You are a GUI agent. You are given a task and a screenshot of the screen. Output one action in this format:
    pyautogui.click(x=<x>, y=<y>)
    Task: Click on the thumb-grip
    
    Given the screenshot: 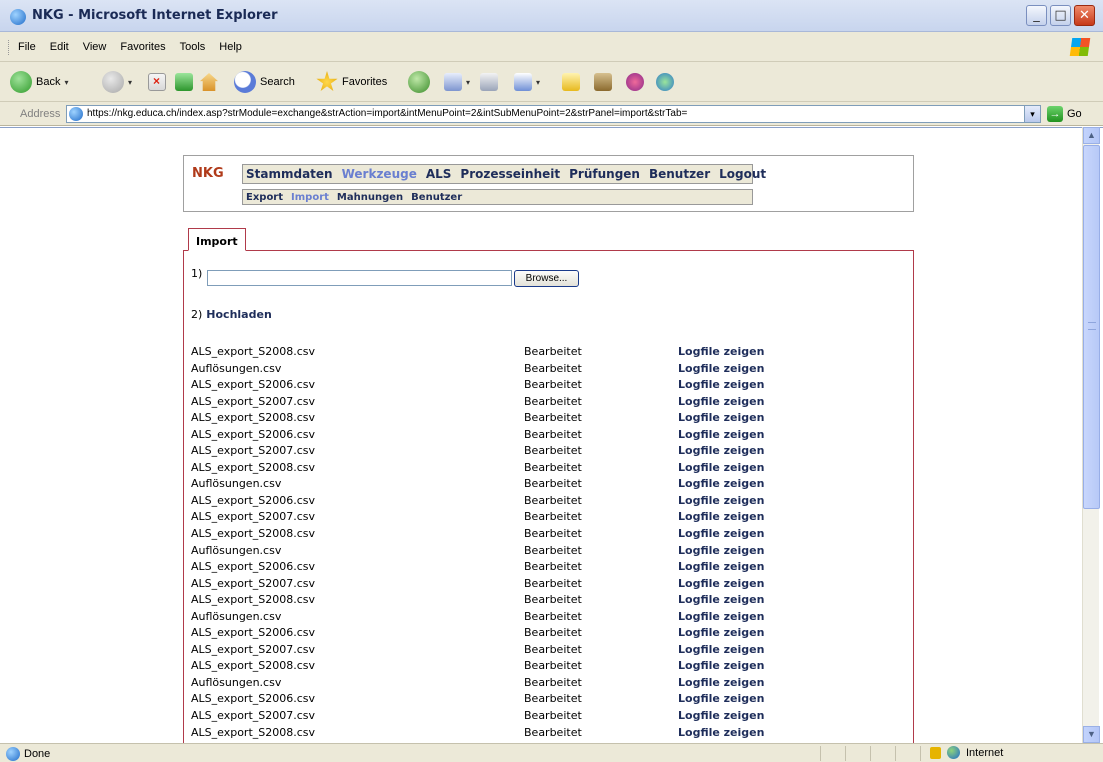 What is the action you would take?
    pyautogui.click(x=1092, y=326)
    